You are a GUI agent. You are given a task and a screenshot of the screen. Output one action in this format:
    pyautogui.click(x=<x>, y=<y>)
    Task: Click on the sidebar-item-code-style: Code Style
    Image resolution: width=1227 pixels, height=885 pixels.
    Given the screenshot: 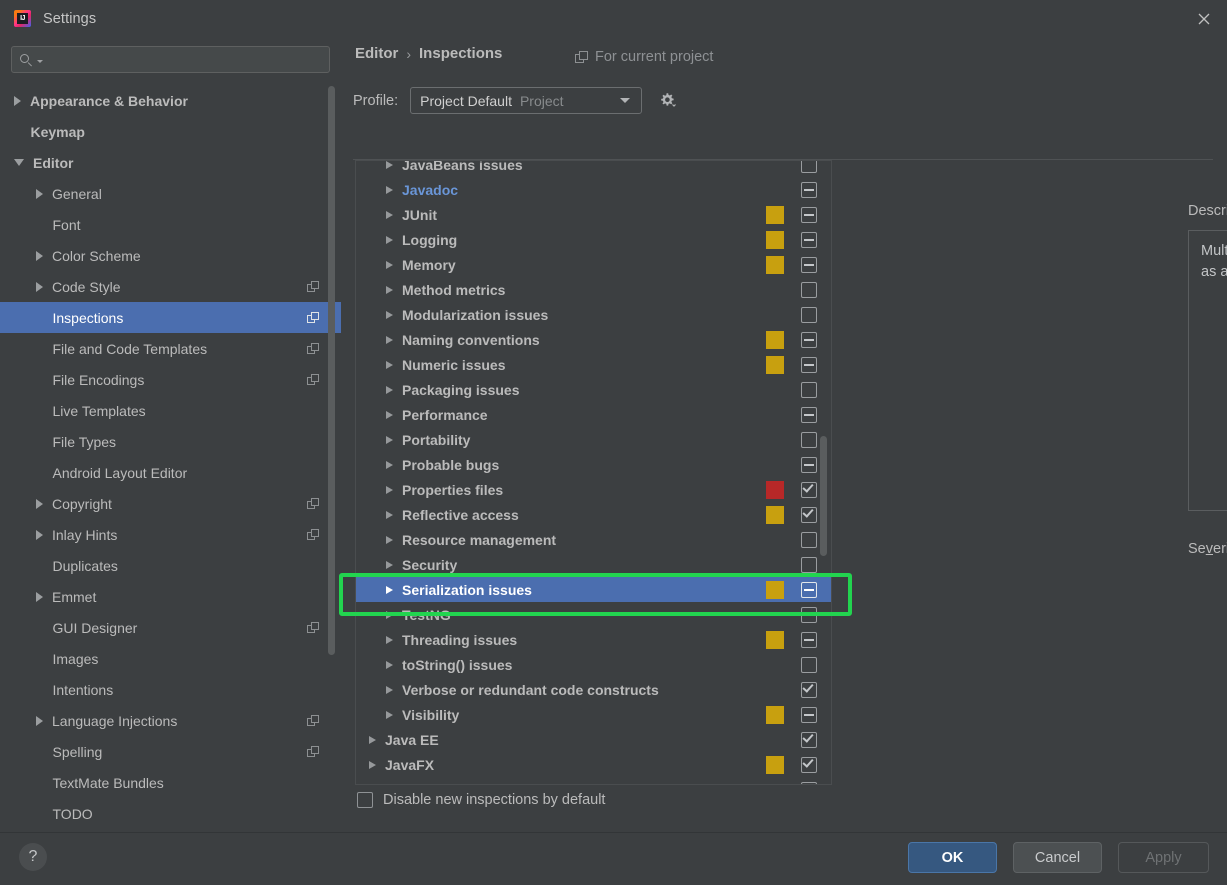 What is the action you would take?
    pyautogui.click(x=170, y=286)
    